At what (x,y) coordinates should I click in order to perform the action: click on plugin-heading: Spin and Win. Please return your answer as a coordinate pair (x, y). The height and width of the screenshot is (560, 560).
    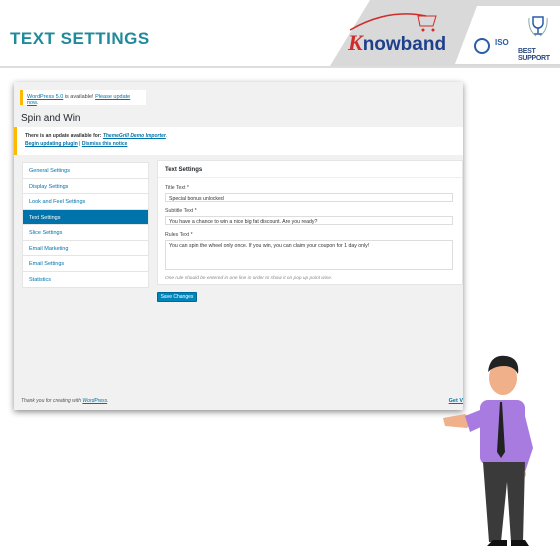
    Looking at the image, I should click on (51, 118).